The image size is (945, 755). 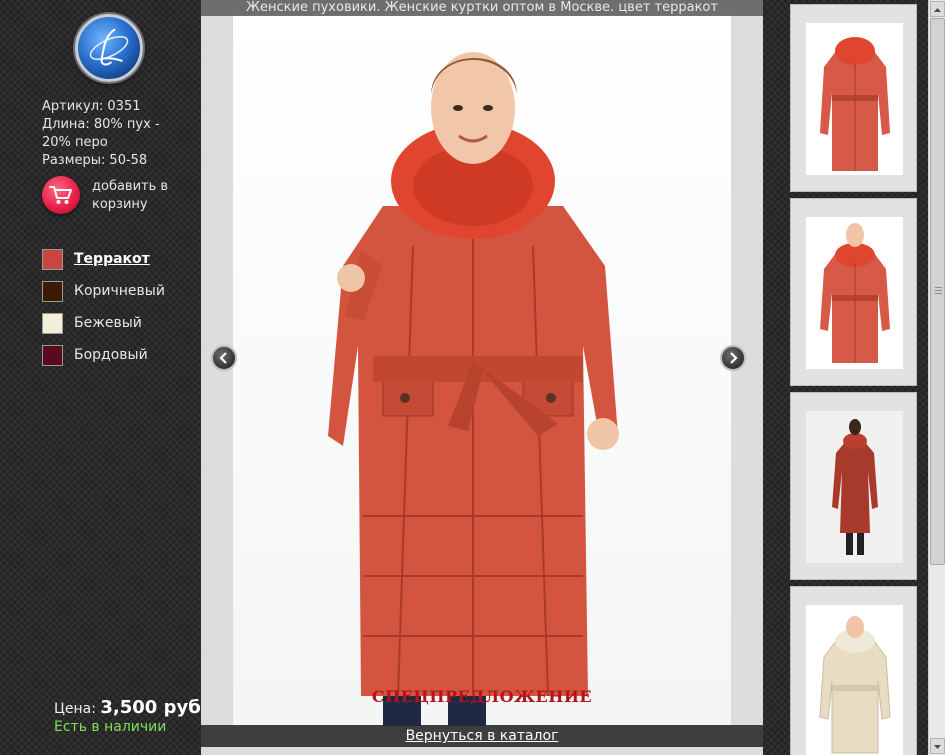 I want to click on chevron-left-icon, so click(x=223, y=358).